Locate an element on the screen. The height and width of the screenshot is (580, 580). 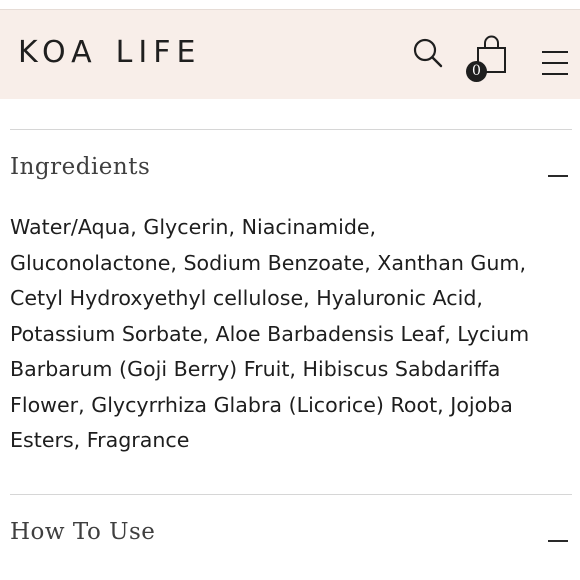
search-icon is located at coordinates (428, 53).